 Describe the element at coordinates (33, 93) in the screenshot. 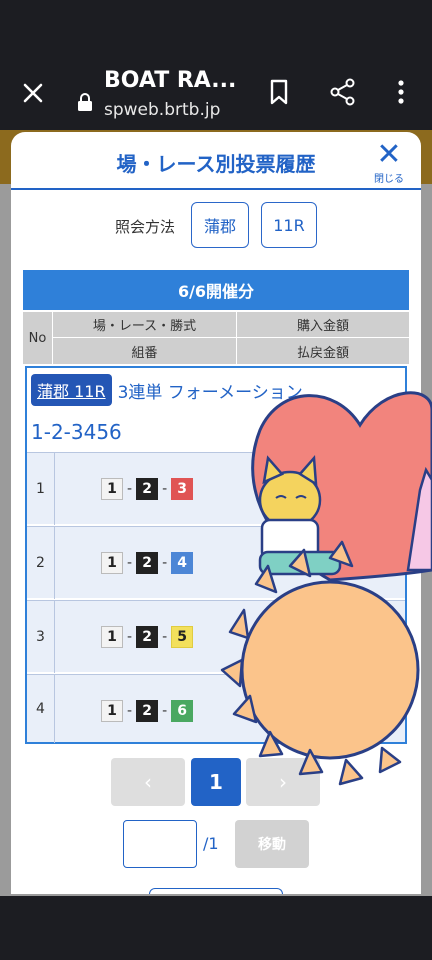

I see `close-tab-icon` at that location.